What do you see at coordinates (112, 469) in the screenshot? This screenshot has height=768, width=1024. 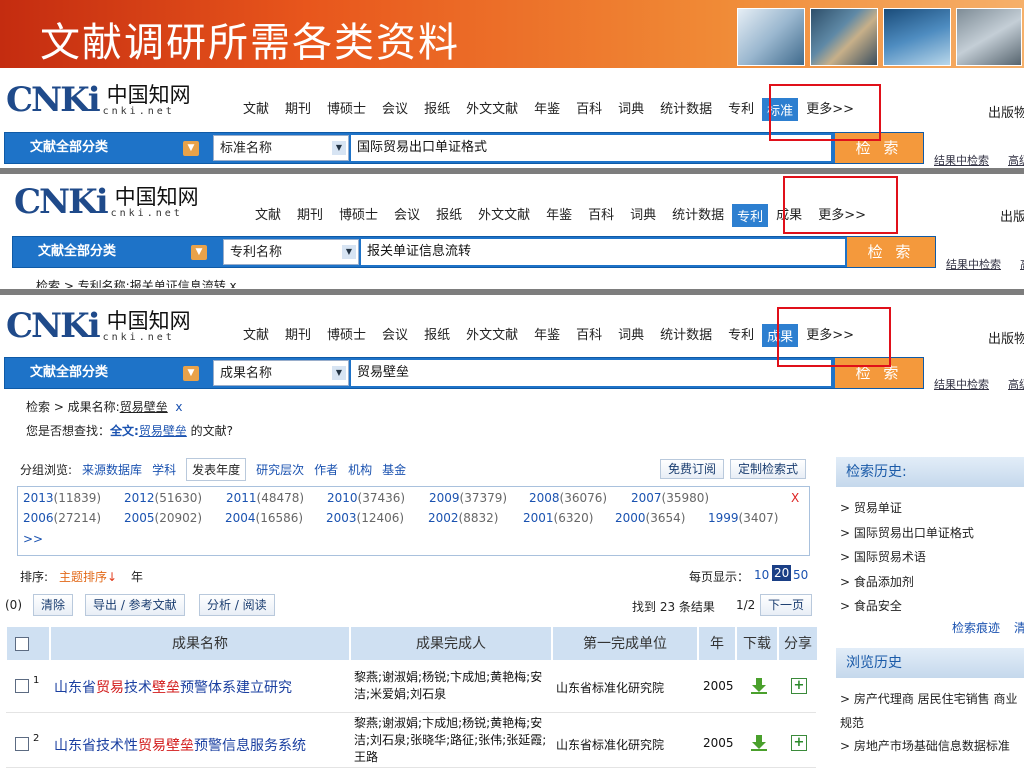 I see `group-tab: 来源数据库` at bounding box center [112, 469].